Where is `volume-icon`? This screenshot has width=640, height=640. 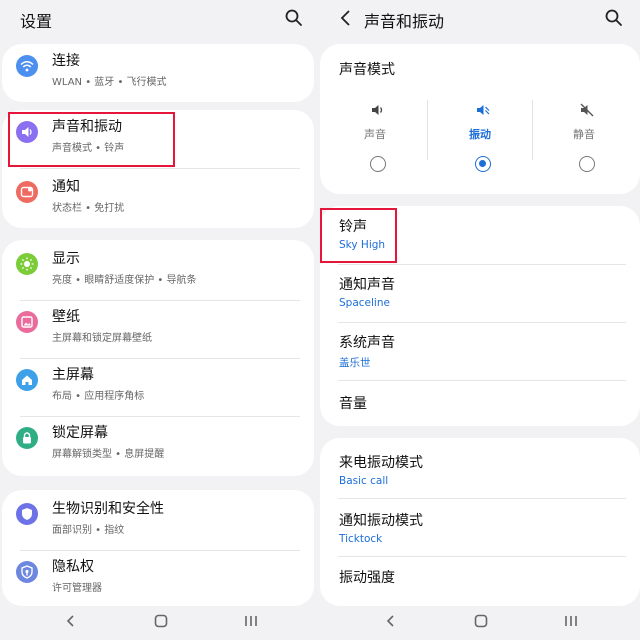
volume-icon is located at coordinates (27, 132).